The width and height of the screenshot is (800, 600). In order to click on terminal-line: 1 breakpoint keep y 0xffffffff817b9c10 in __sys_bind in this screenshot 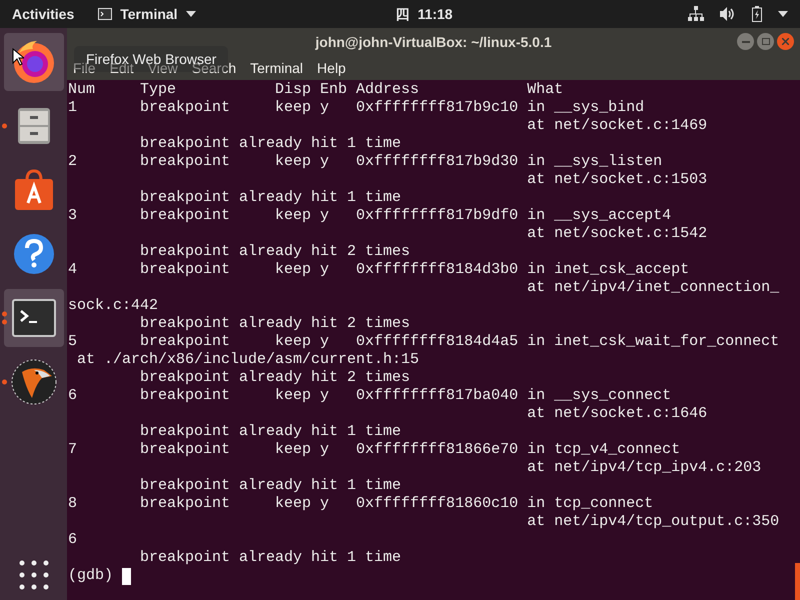, I will do `click(356, 108)`.